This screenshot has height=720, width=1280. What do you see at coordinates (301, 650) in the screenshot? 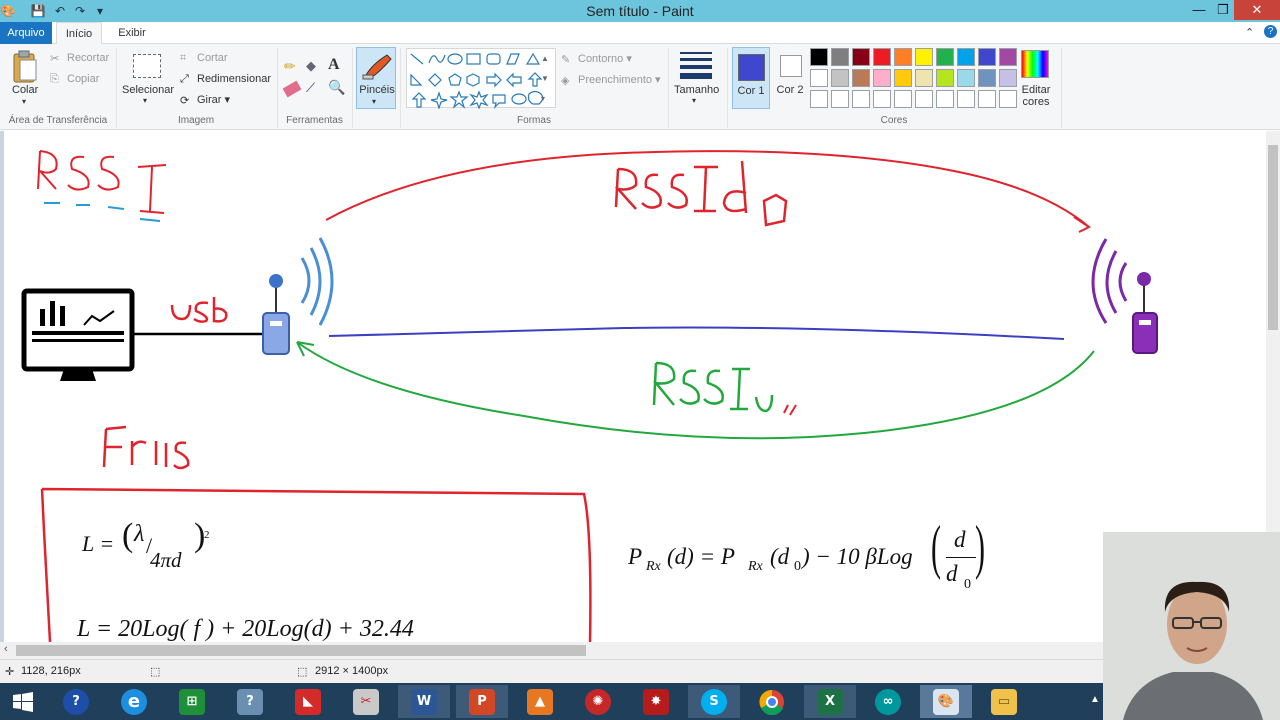
I see `horizontal-scroll-thumb` at bounding box center [301, 650].